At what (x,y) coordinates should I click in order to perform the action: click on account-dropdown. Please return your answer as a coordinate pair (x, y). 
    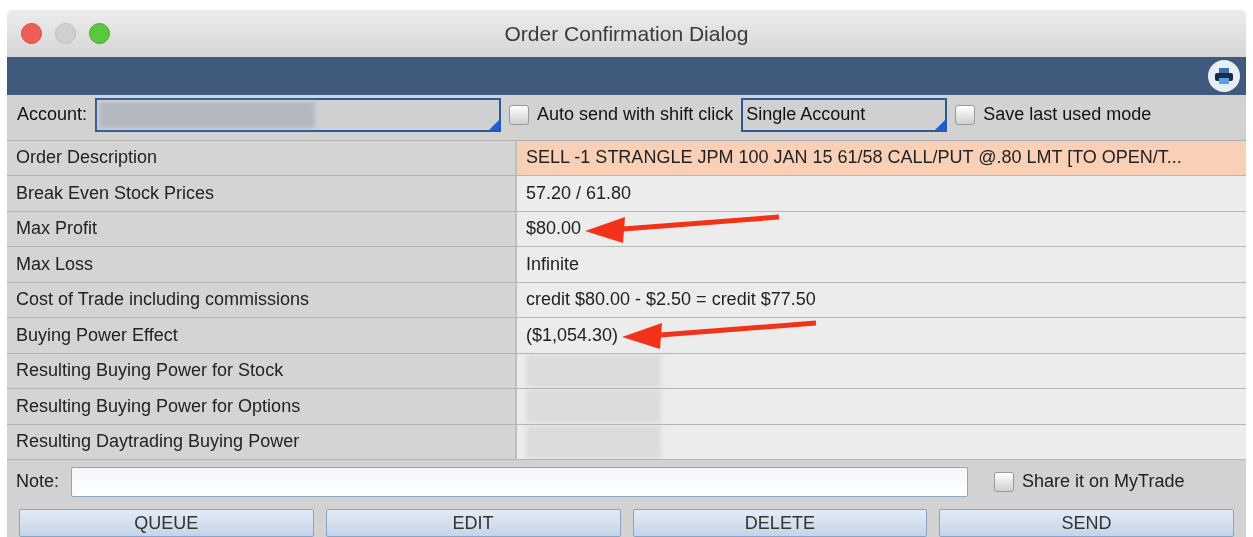
    Looking at the image, I should click on (298, 114).